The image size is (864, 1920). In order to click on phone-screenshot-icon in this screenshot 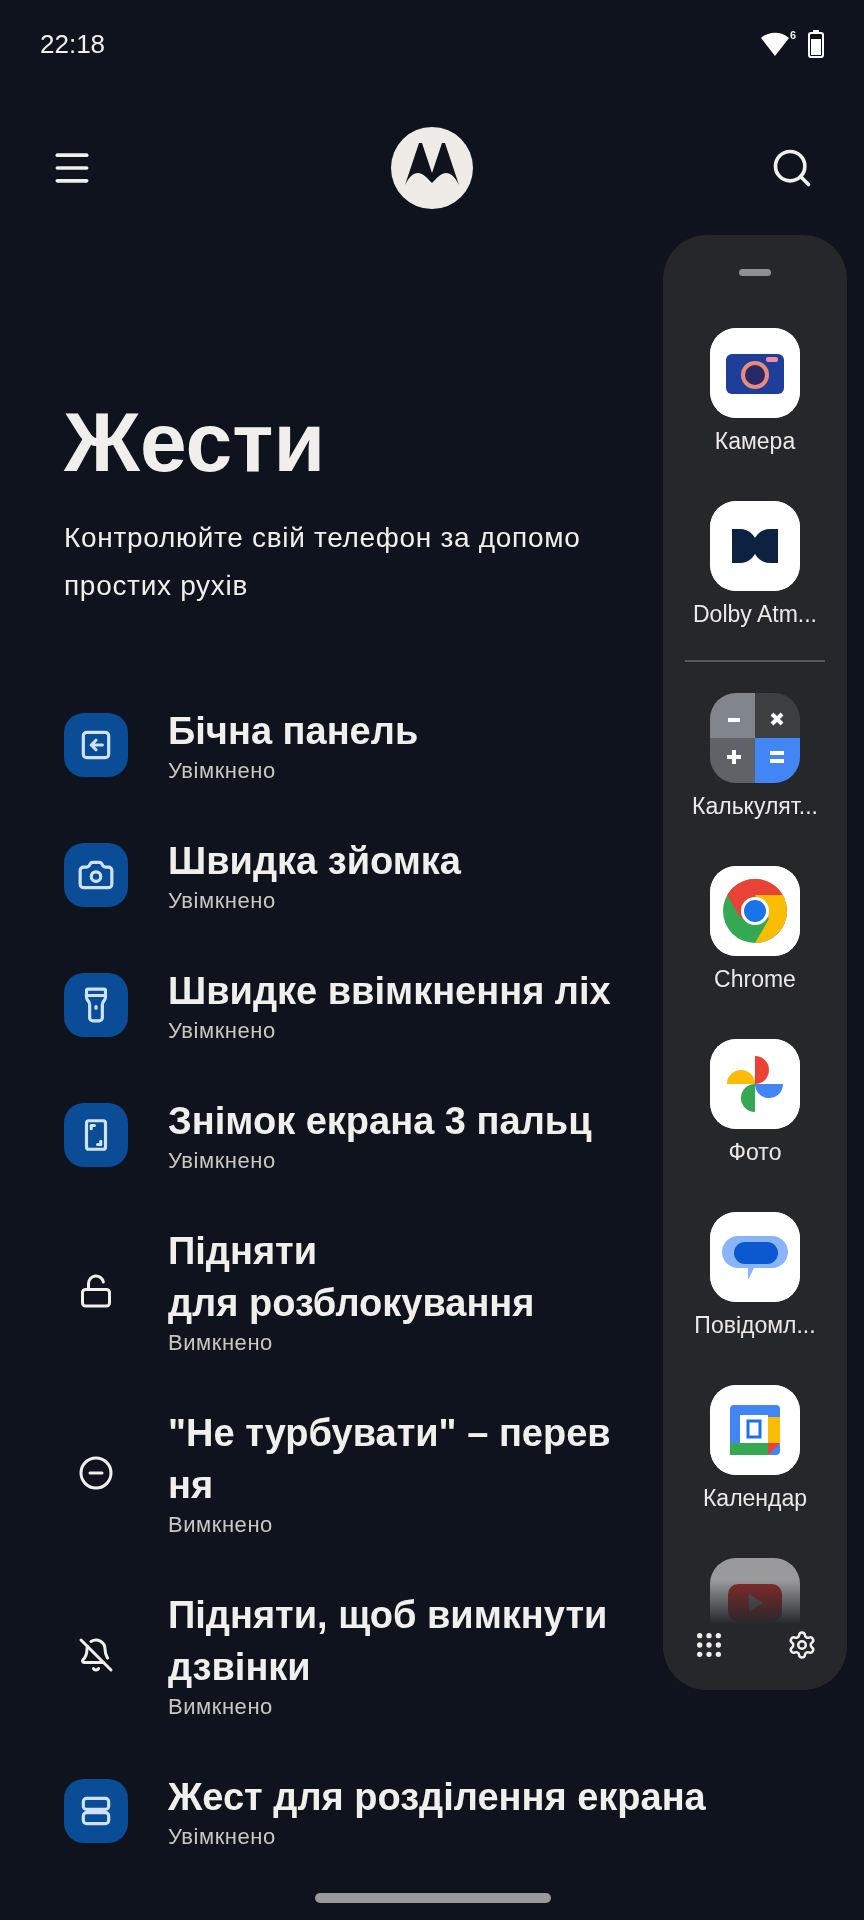, I will do `click(96, 1135)`.